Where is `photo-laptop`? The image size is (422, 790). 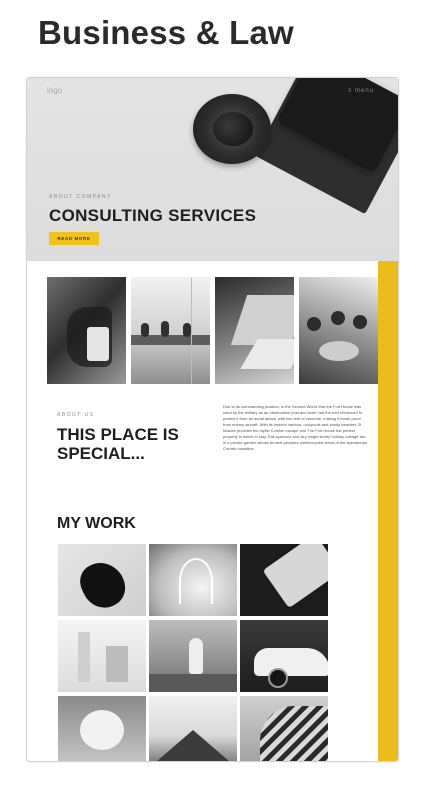
photo-laptop is located at coordinates (254, 330).